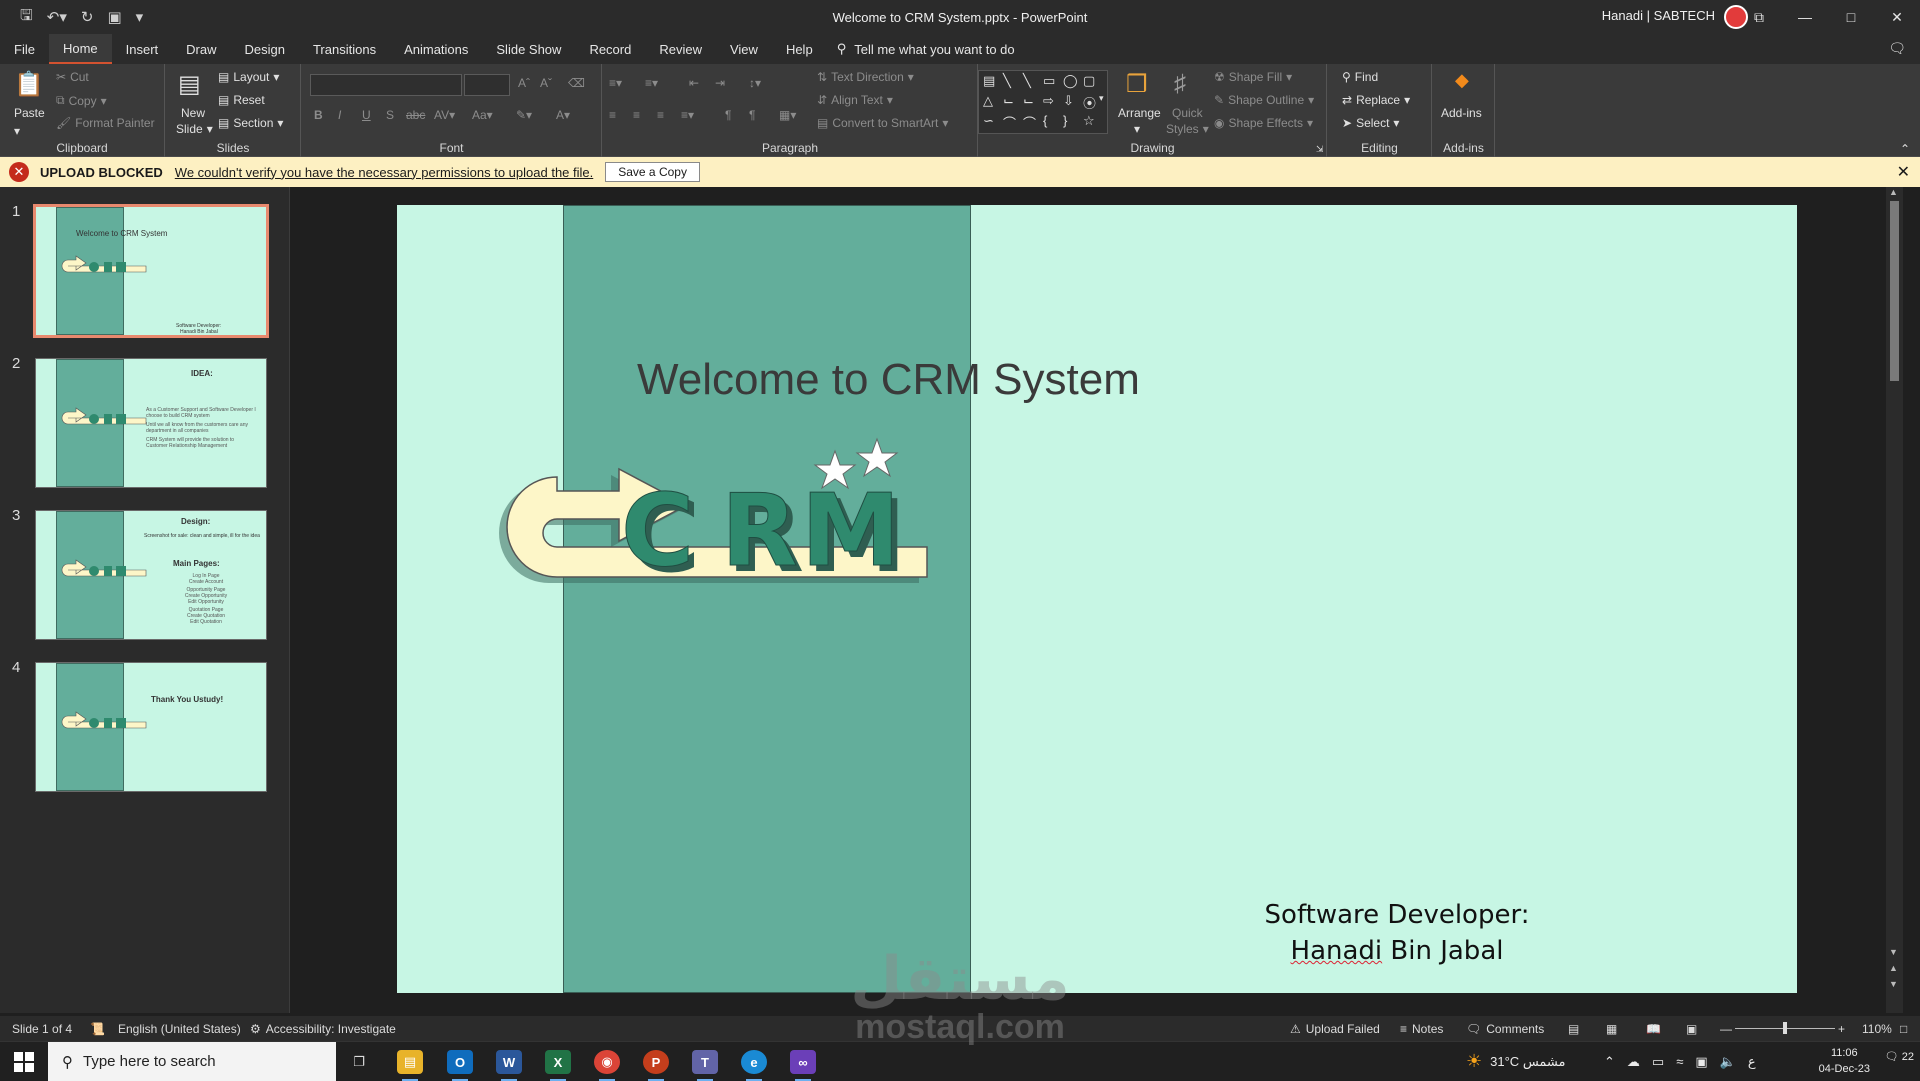 The height and width of the screenshot is (1081, 1920). What do you see at coordinates (81, 100) in the screenshot?
I see `copy-button: ⧉ Copy ▾` at bounding box center [81, 100].